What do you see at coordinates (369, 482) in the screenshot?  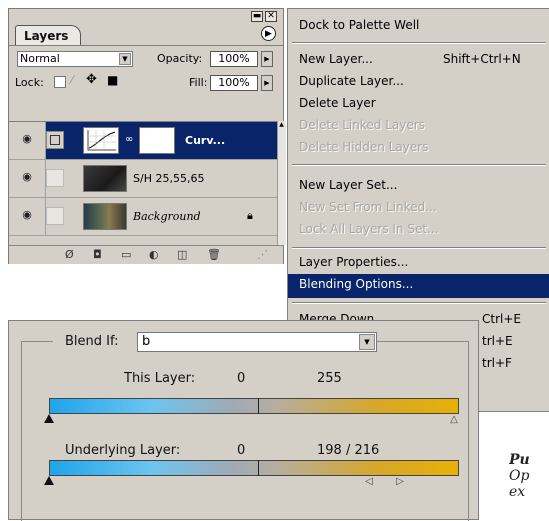 I see `underlying-white-left-slider: ◁` at bounding box center [369, 482].